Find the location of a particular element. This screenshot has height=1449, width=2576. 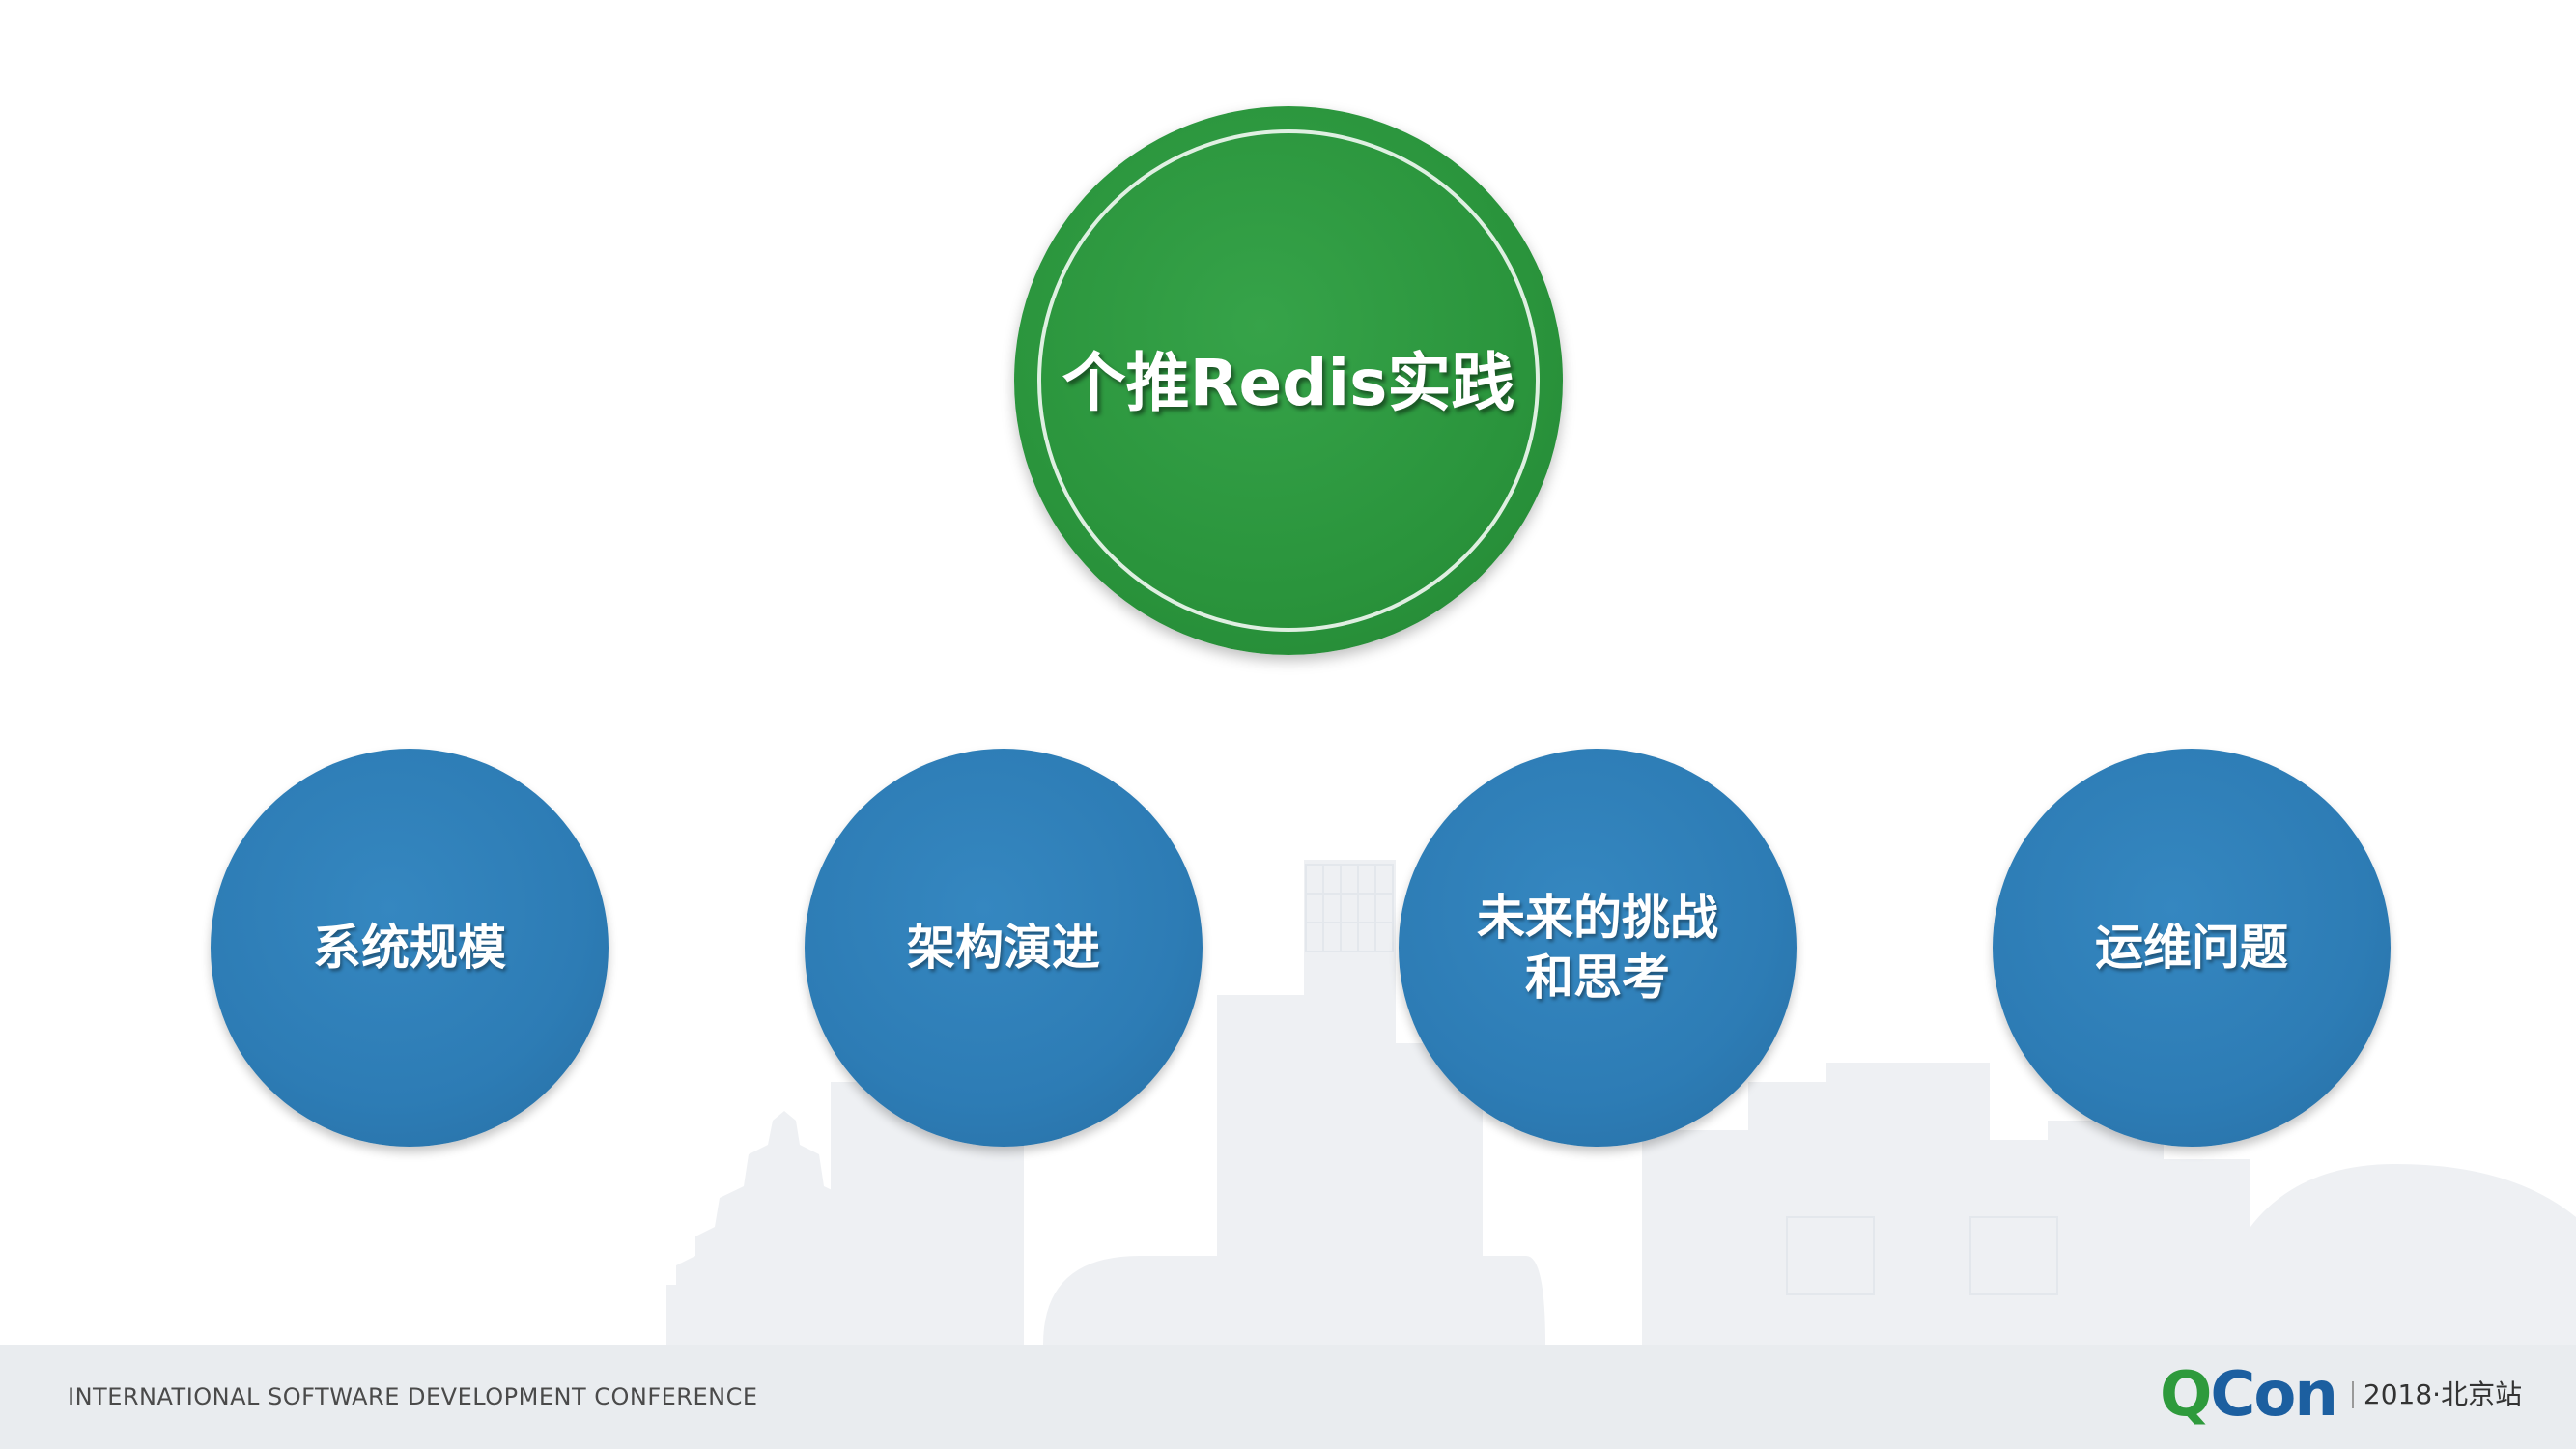

topic-label: 未来的挑战 和思考 is located at coordinates (1597, 948).